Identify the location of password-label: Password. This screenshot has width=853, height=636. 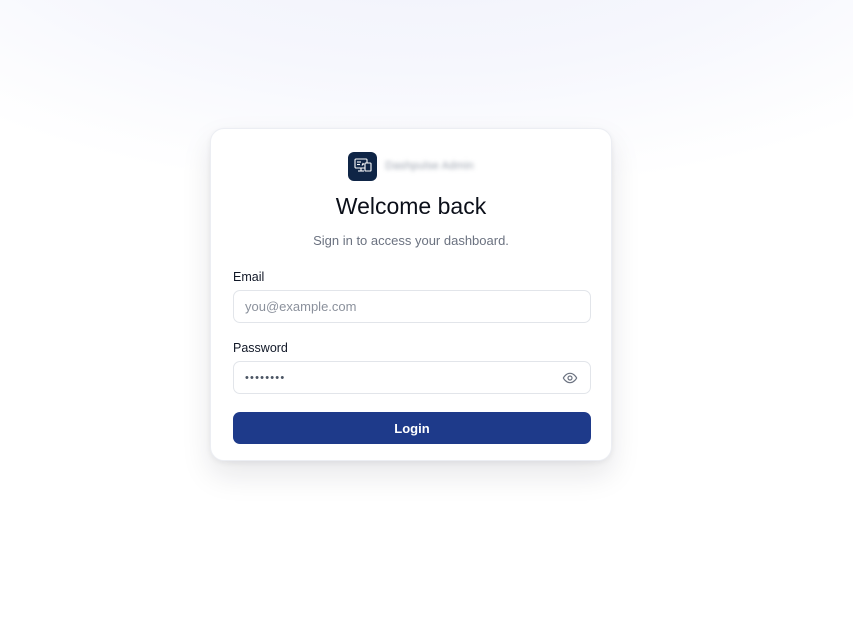
(260, 348).